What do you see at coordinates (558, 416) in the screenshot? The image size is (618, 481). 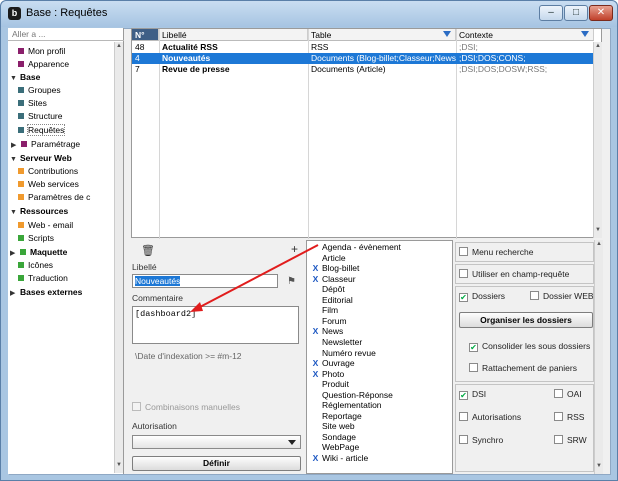 I see `rss-checkbox` at bounding box center [558, 416].